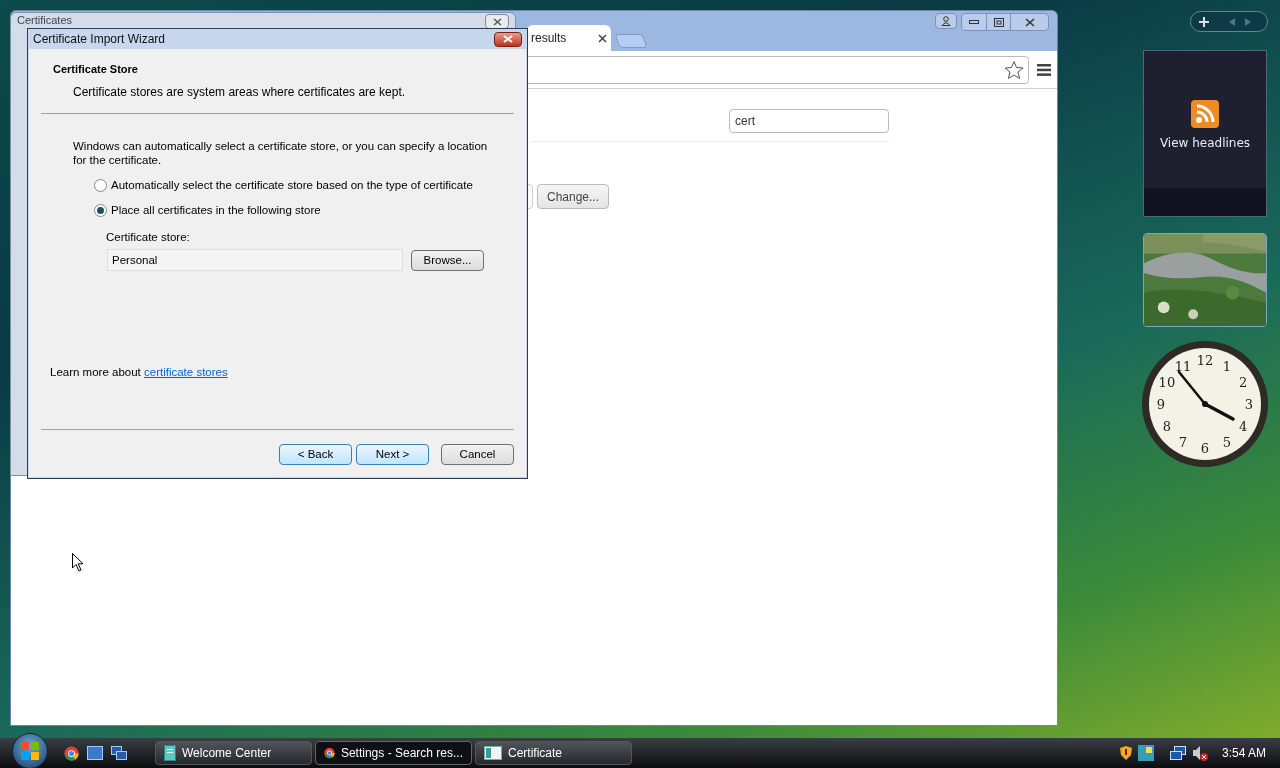 The height and width of the screenshot is (768, 1280). What do you see at coordinates (1227, 442) in the screenshot?
I see `clock-numeral: 5` at bounding box center [1227, 442].